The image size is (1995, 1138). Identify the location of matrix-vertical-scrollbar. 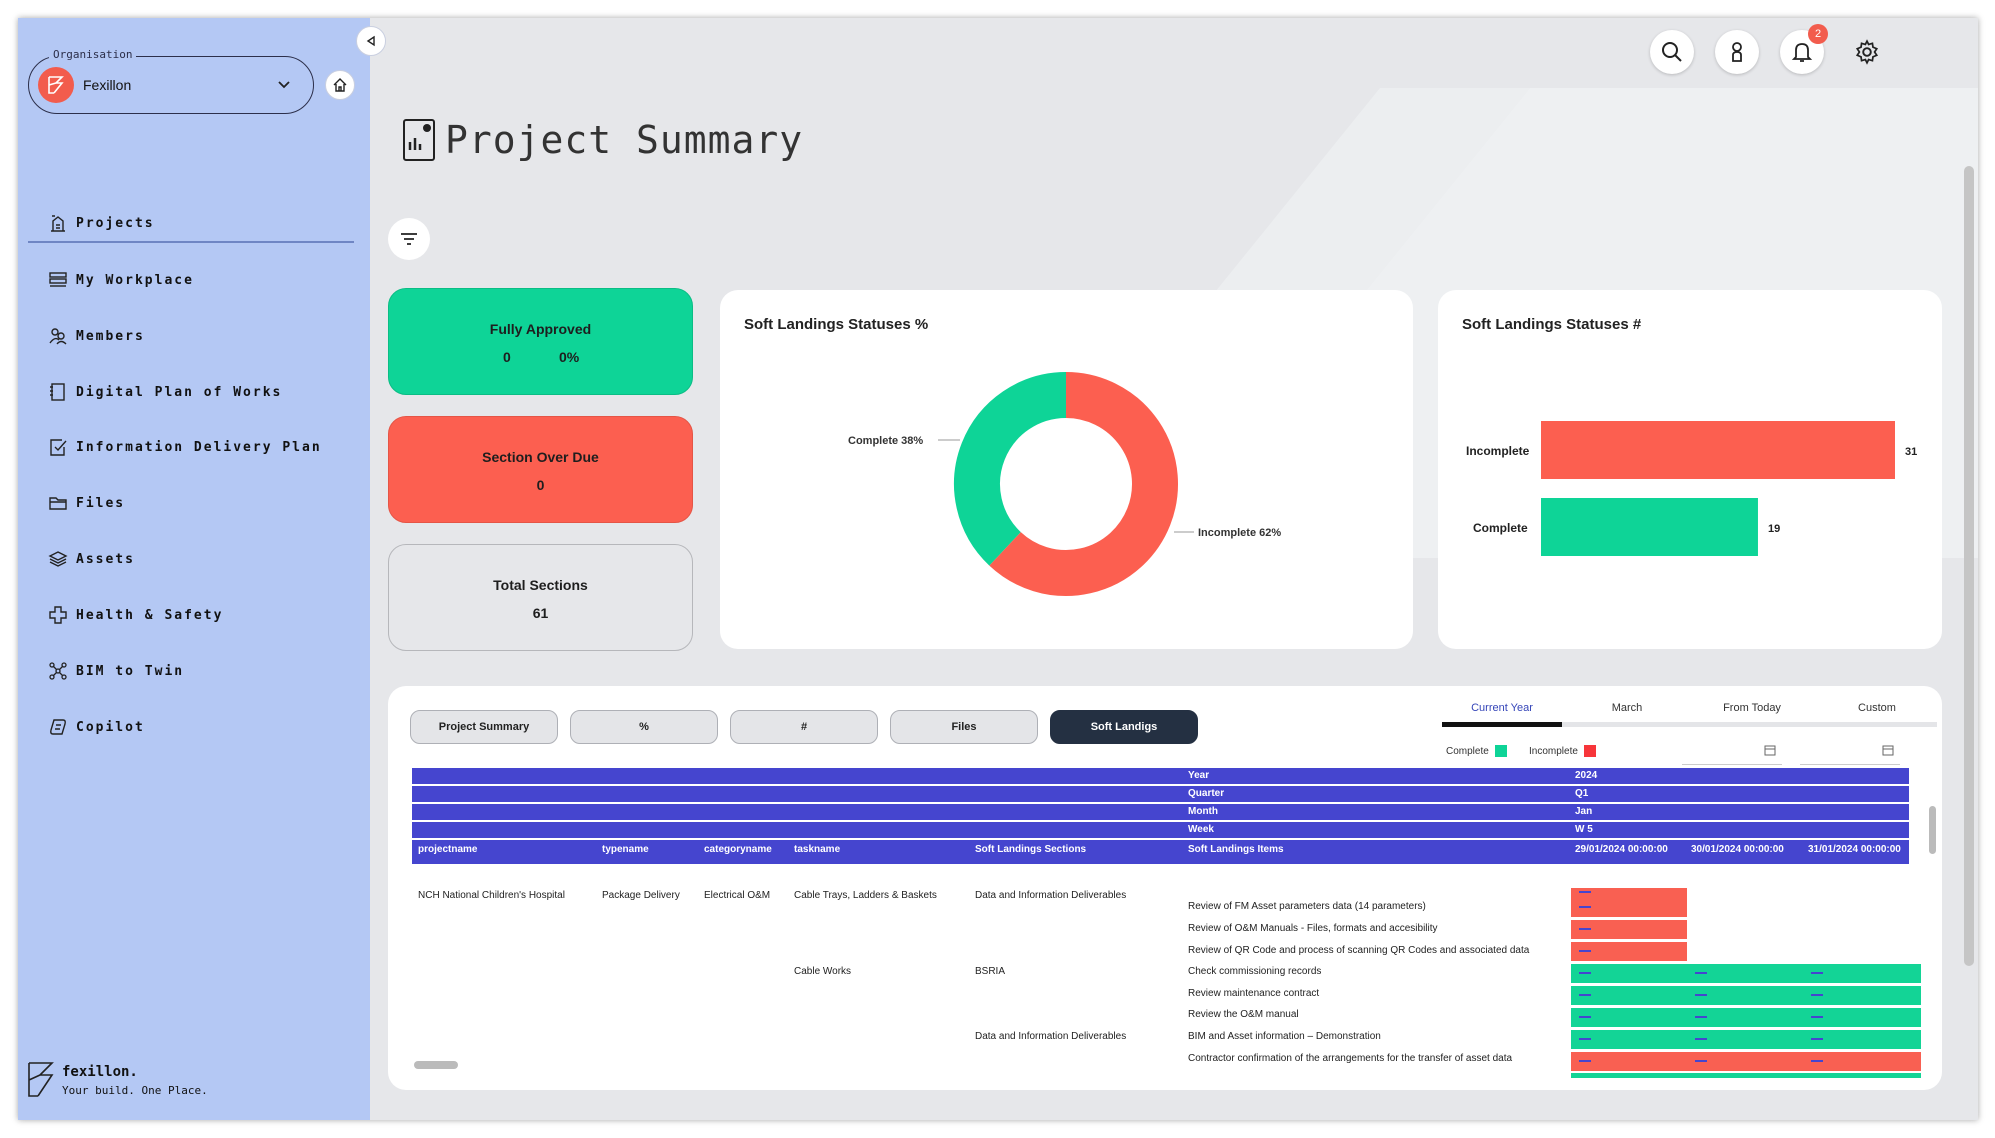
(1932, 830).